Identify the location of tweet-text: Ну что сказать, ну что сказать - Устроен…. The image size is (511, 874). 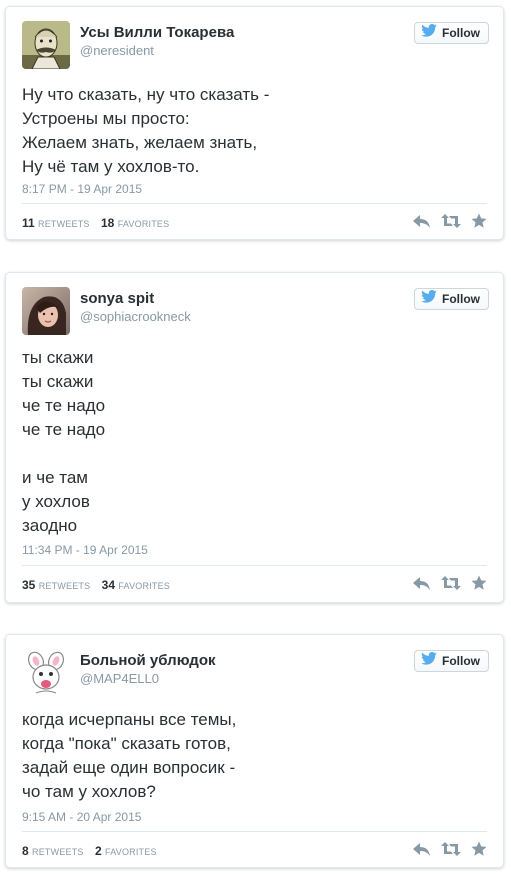
(146, 130).